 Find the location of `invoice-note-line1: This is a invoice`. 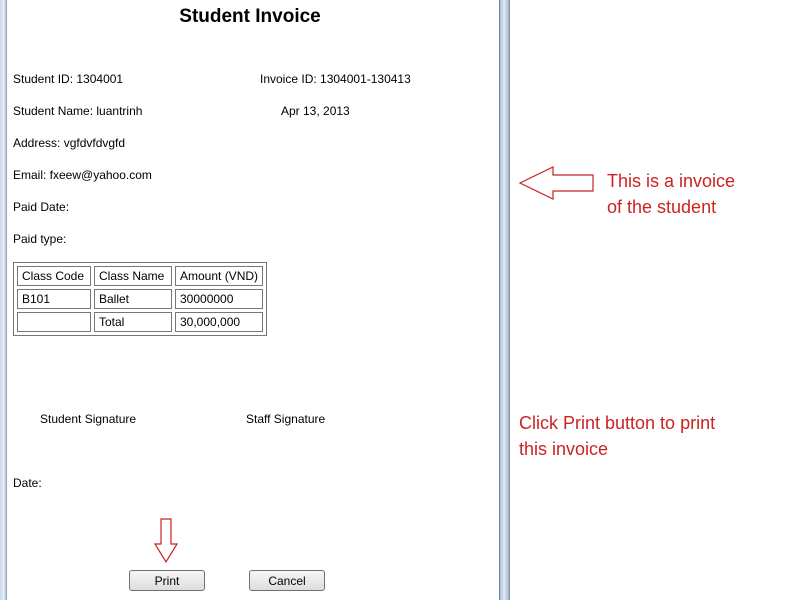

invoice-note-line1: This is a invoice is located at coordinates (671, 181).